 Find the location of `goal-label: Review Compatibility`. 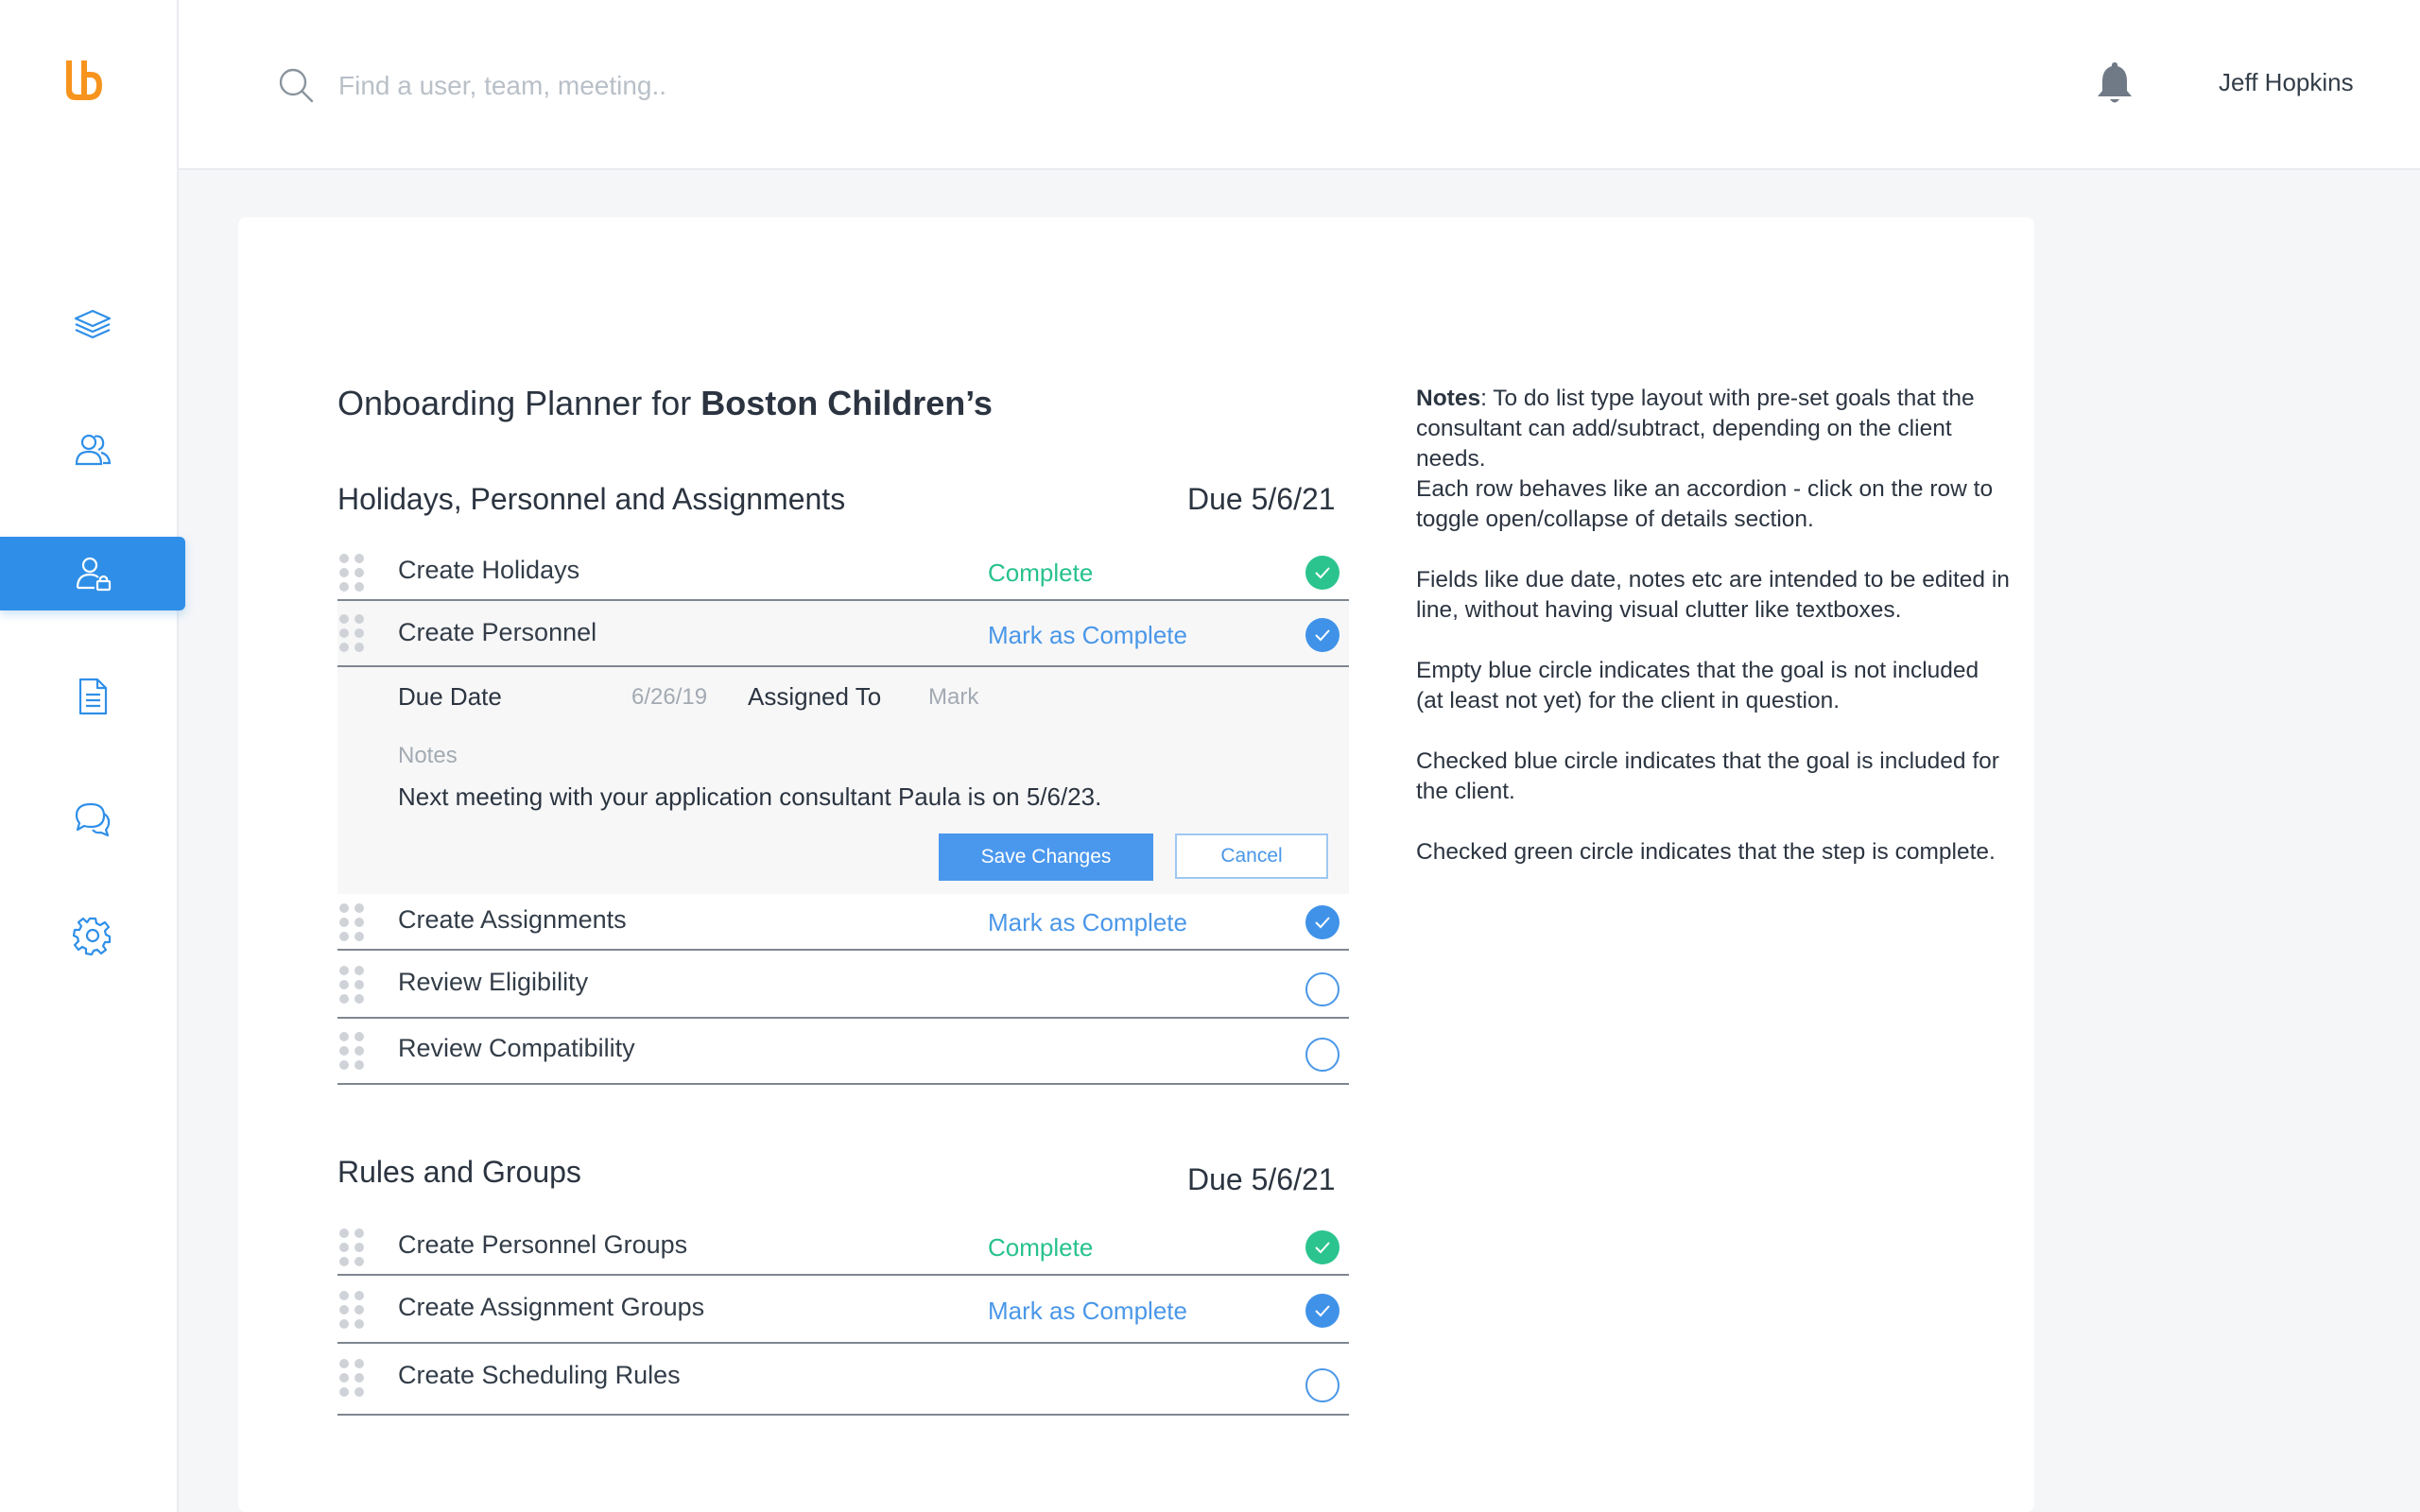

goal-label: Review Compatibility is located at coordinates (516, 1048).